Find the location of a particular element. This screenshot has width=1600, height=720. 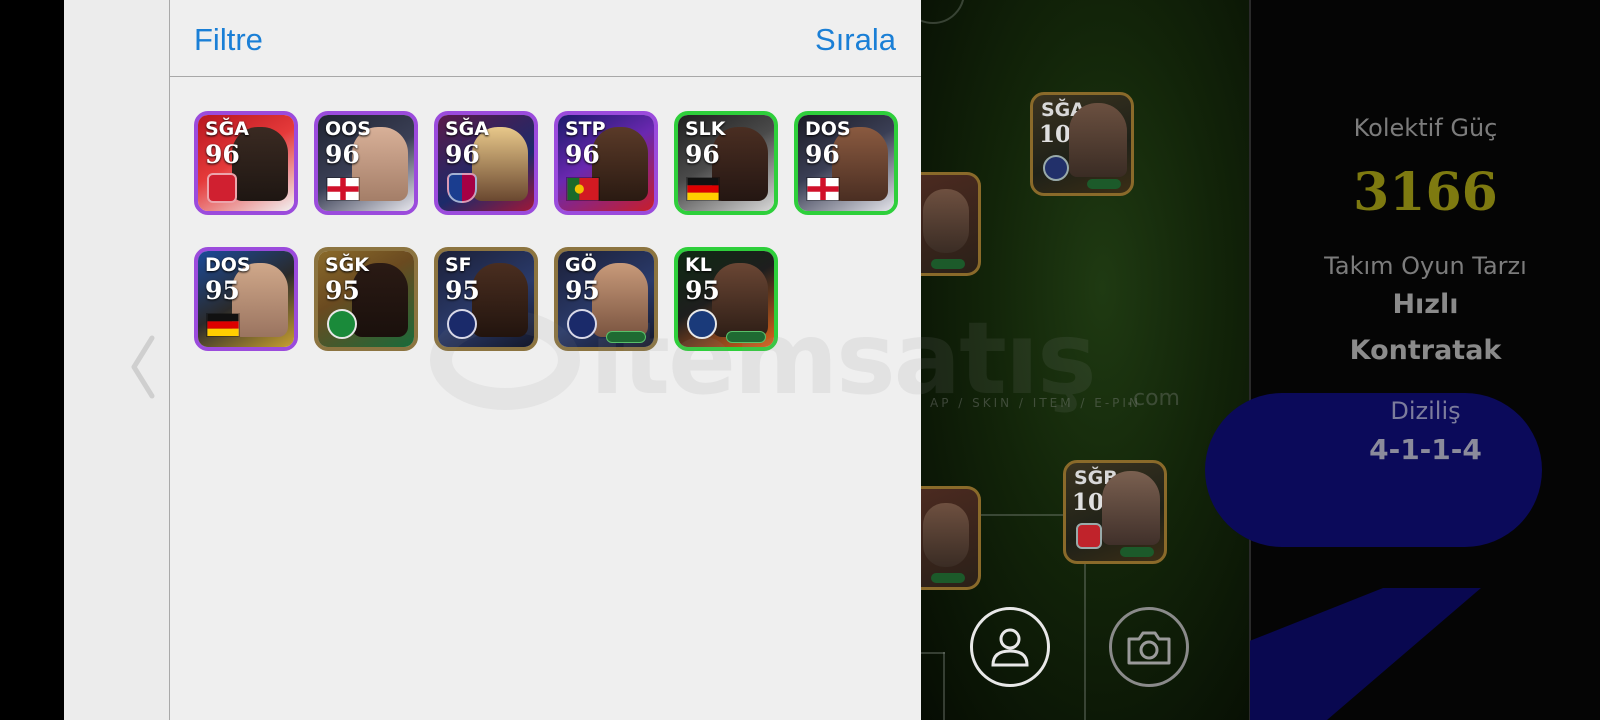

camera-button is located at coordinates (1149, 647).